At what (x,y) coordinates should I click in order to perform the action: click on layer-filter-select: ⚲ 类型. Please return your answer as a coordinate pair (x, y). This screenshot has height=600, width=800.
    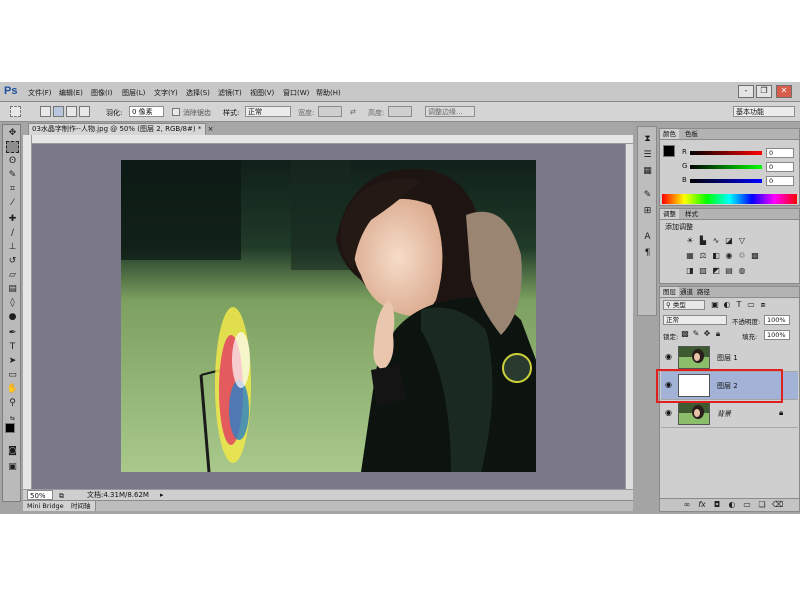
    Looking at the image, I should click on (684, 305).